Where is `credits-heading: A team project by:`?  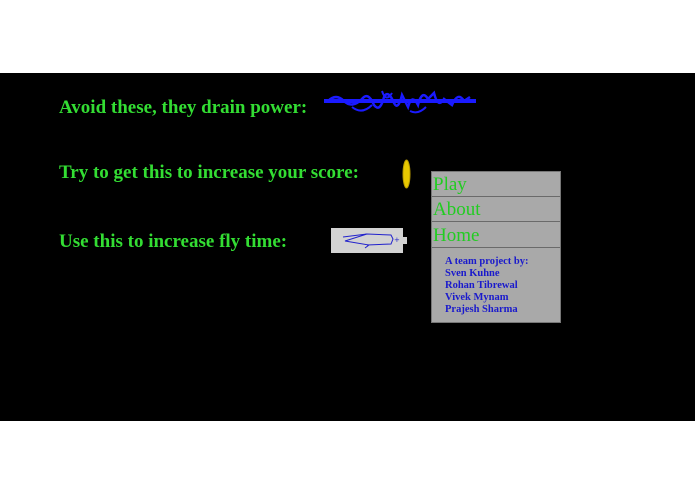
credits-heading: A team project by: is located at coordinates (487, 261).